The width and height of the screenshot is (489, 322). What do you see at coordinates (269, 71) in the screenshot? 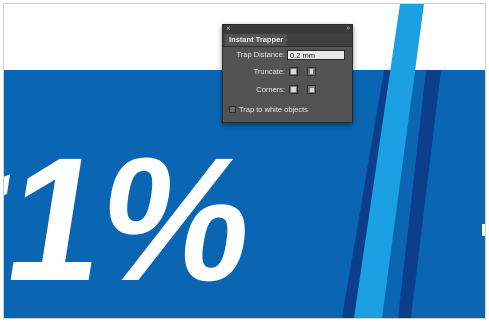
I see `truncate-label: Truncate:` at bounding box center [269, 71].